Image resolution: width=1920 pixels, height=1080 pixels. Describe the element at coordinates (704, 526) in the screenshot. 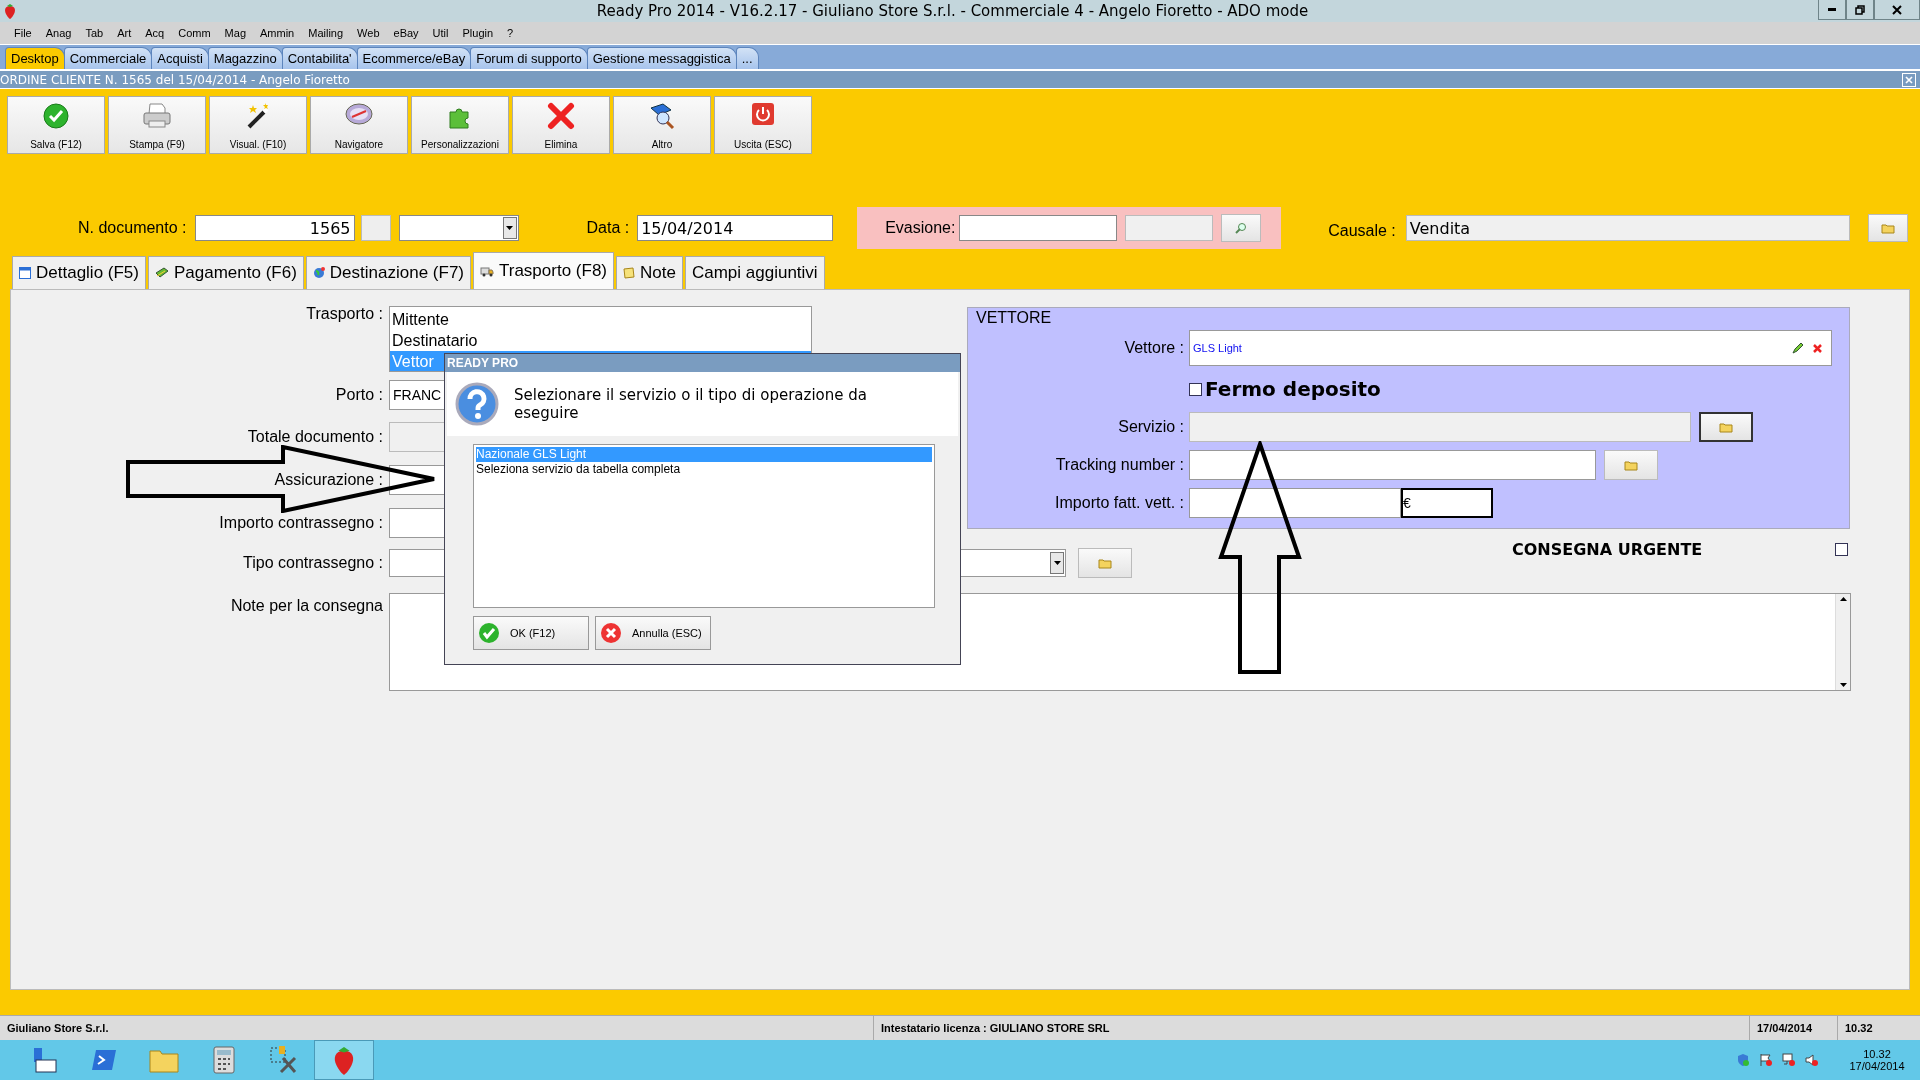

I see `options-list: Nazionale GLS Light Seleziona servizio da tabella completa` at that location.